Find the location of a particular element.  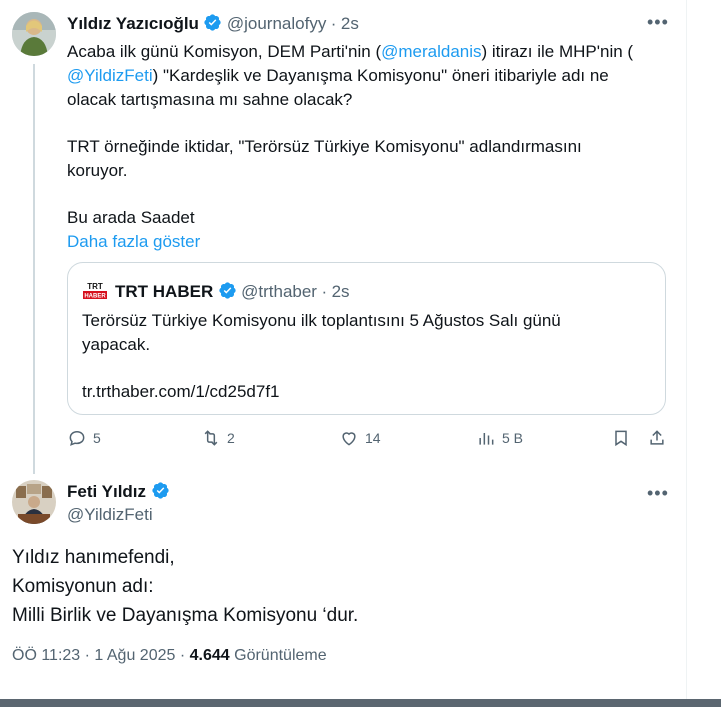

avatar-yildiz-yazicioglu is located at coordinates (34, 34).